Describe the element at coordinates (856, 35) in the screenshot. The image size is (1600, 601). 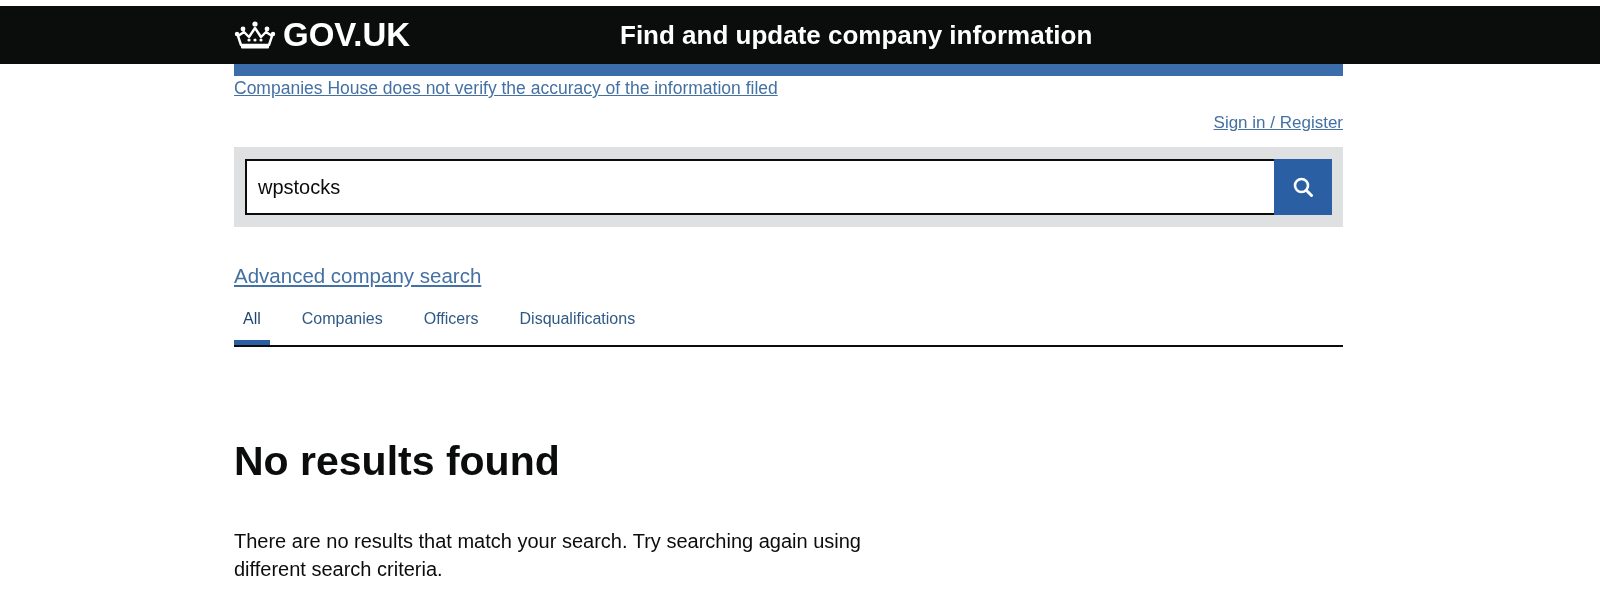
I see `service-name: Find and update company information` at that location.